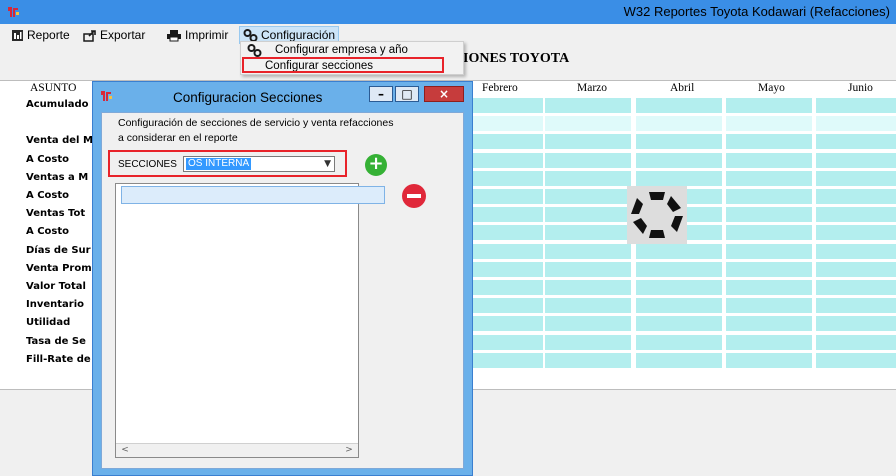  I want to click on row-label: Tasa de Se, so click(56, 341).